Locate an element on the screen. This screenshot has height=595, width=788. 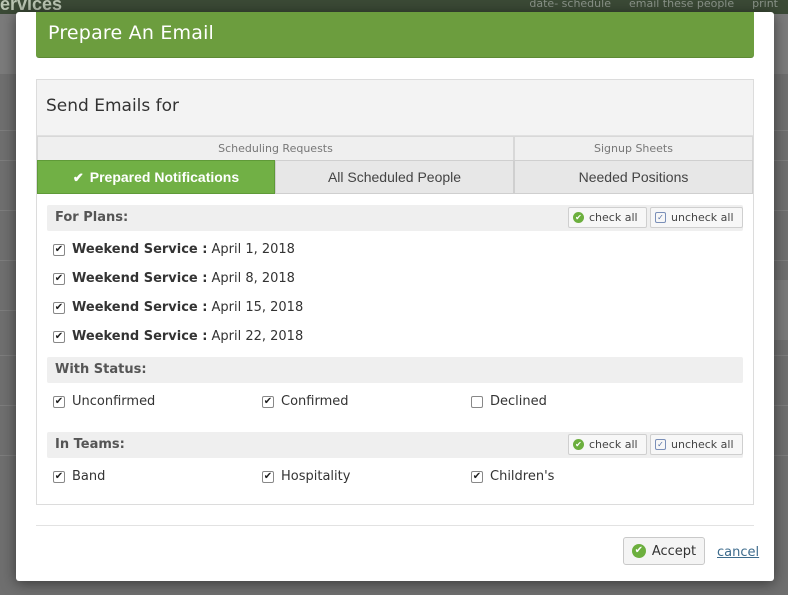
tab-needed-positions: Needed Positions is located at coordinates (633, 177).